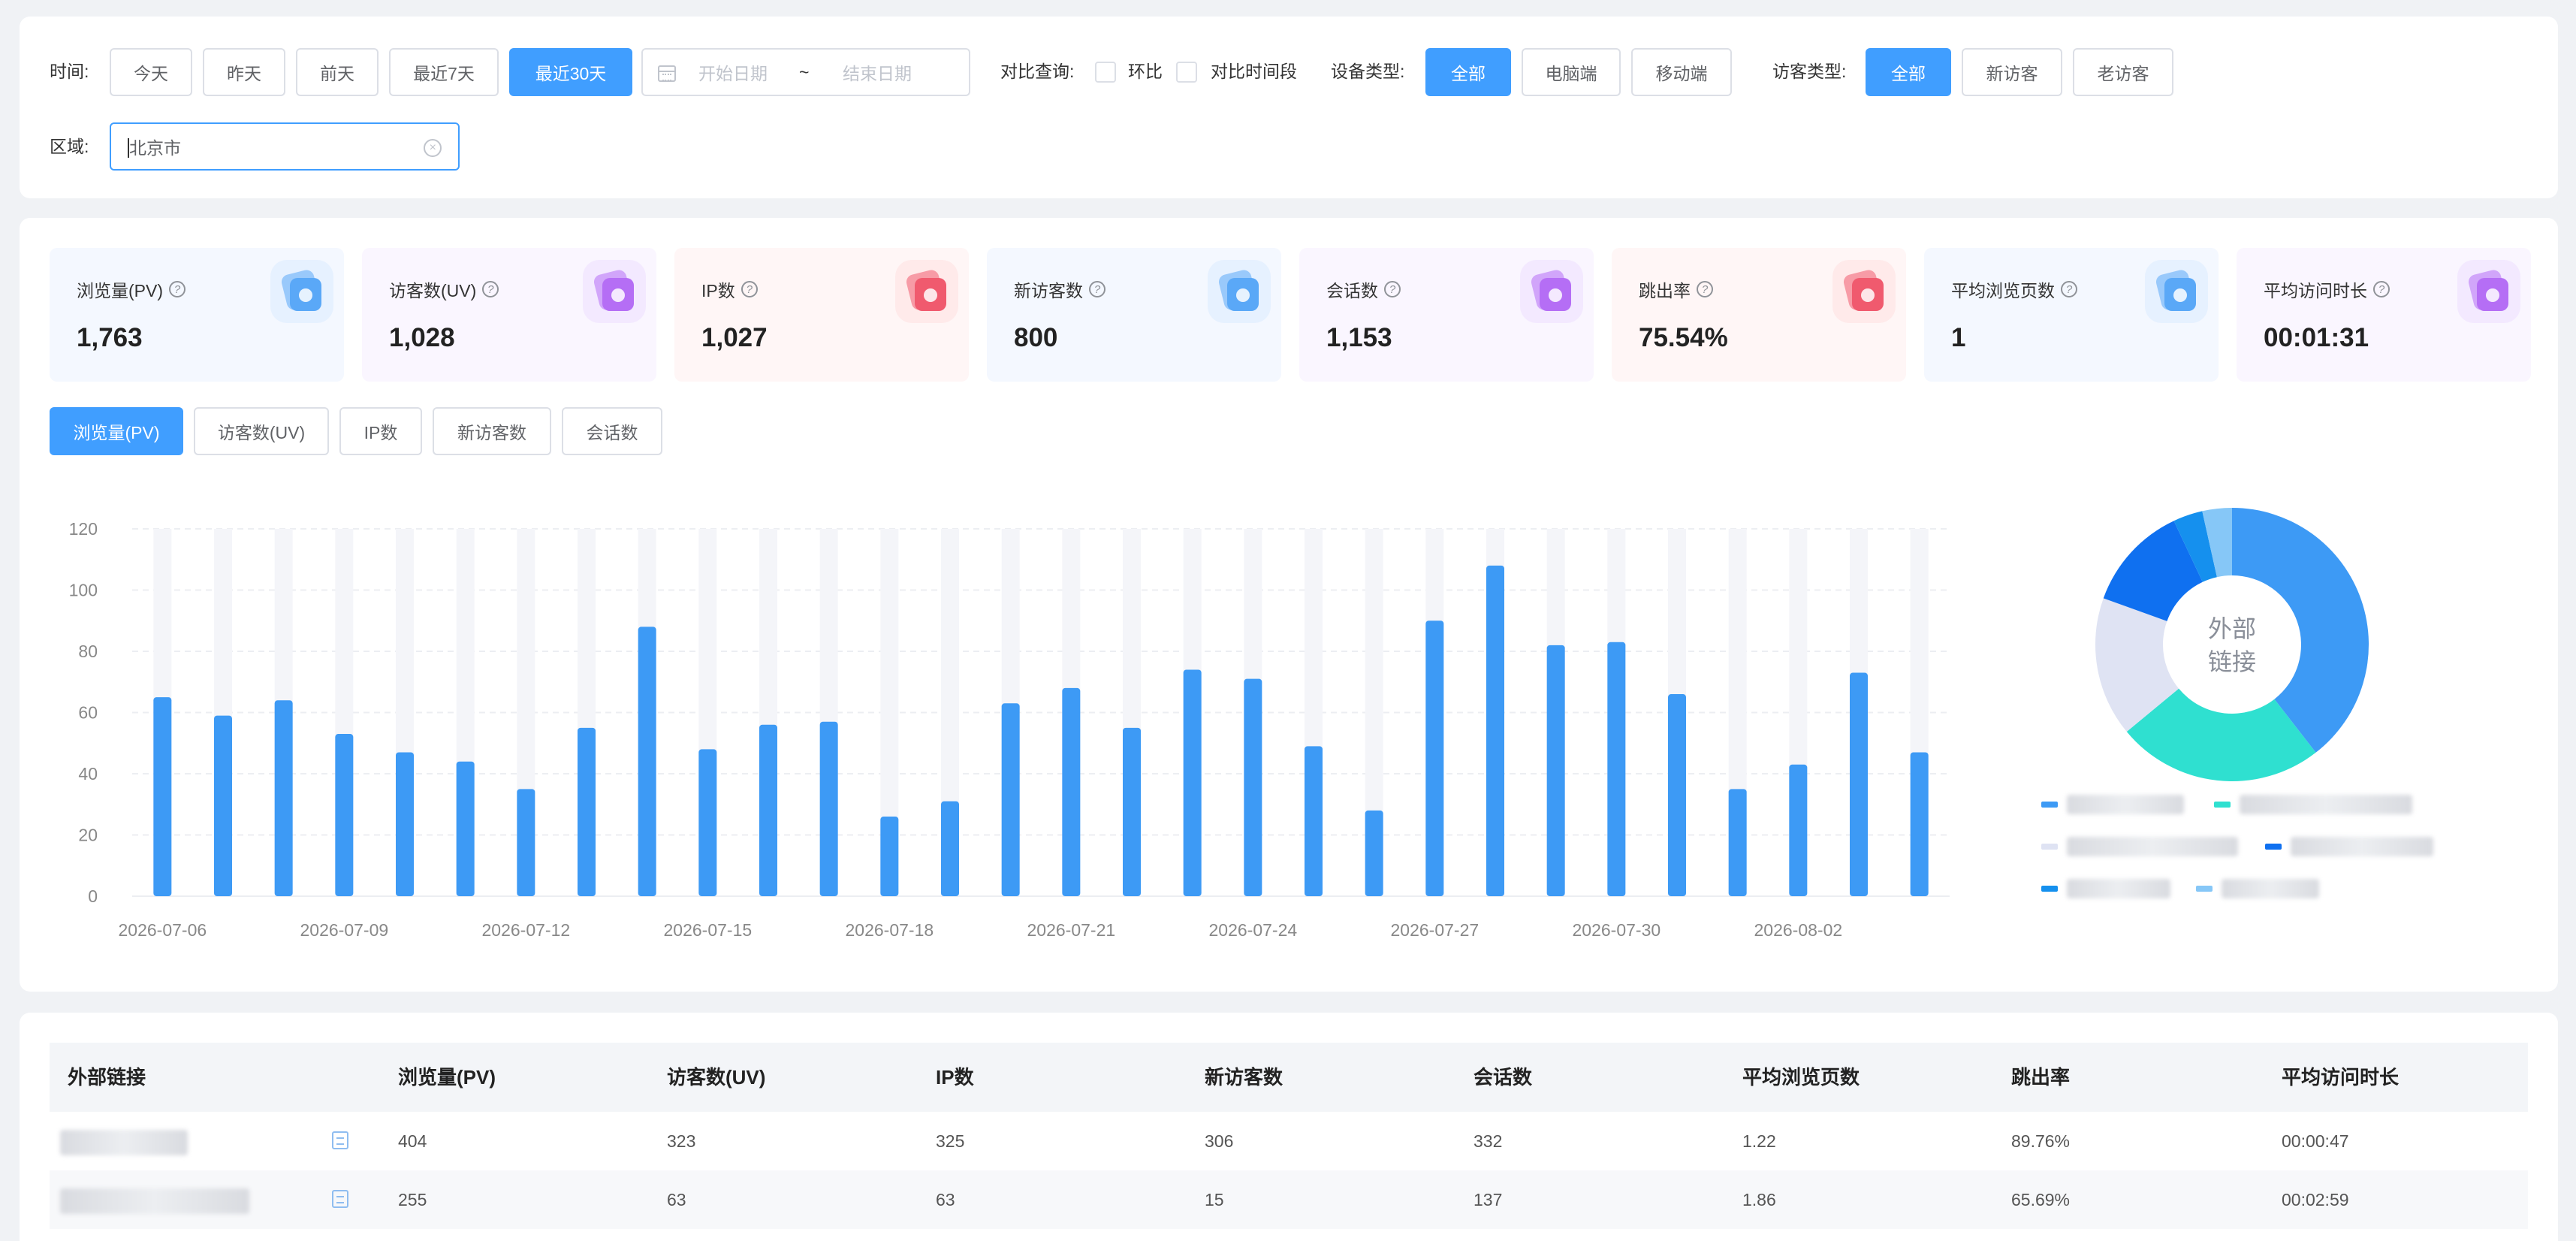  What do you see at coordinates (447, 1077) in the screenshot?
I see `column-header: 浏览量(PV)` at bounding box center [447, 1077].